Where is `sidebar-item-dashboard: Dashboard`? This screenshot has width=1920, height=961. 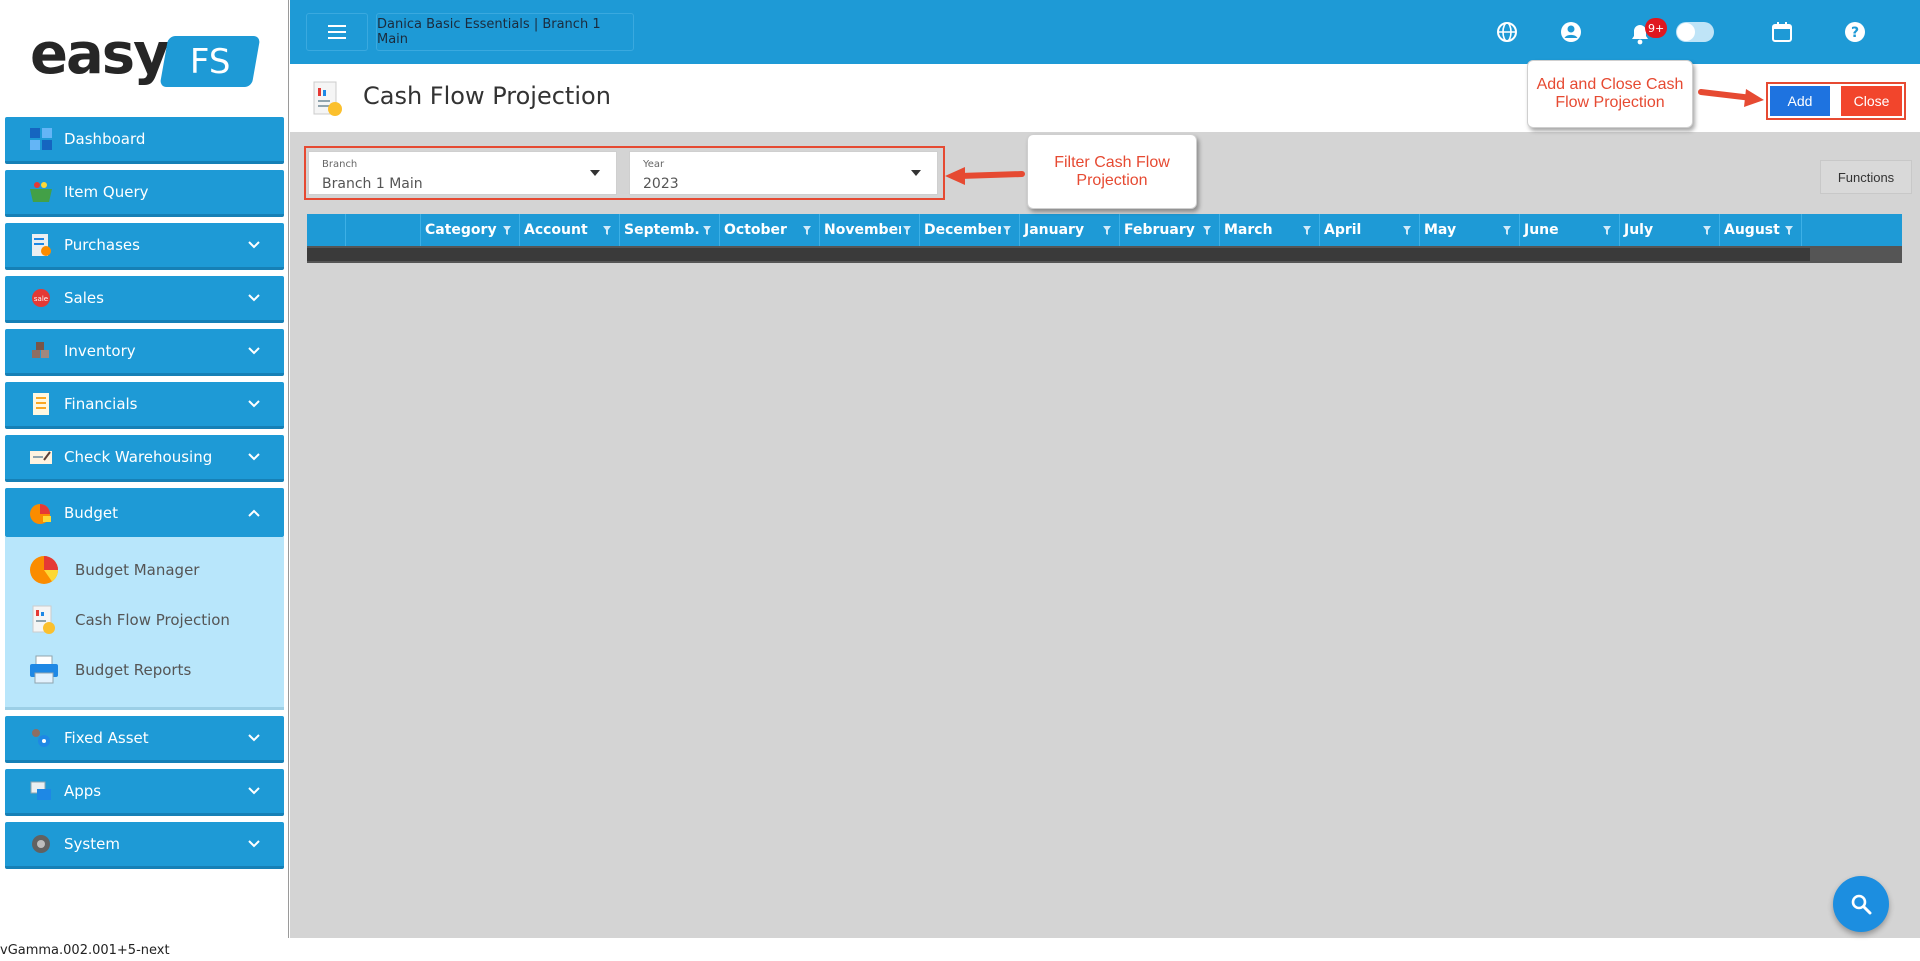 sidebar-item-dashboard: Dashboard is located at coordinates (144, 140).